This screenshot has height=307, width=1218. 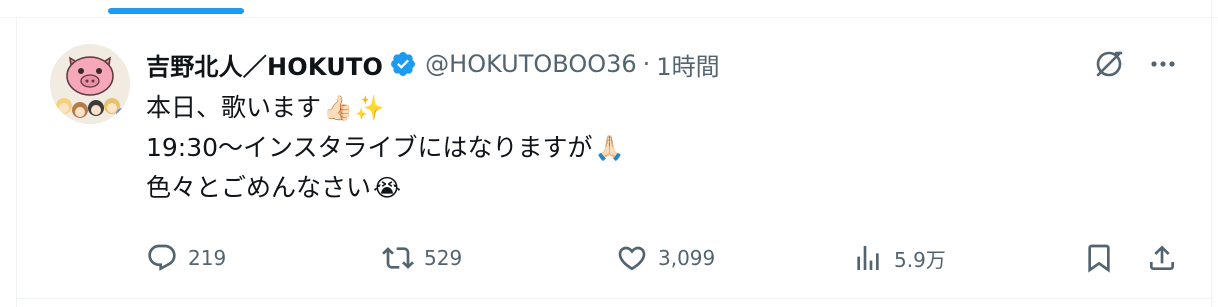 What do you see at coordinates (369, 147) in the screenshot?
I see `tweet-line-text: 19:30〜インスタライブにはなりますが` at bounding box center [369, 147].